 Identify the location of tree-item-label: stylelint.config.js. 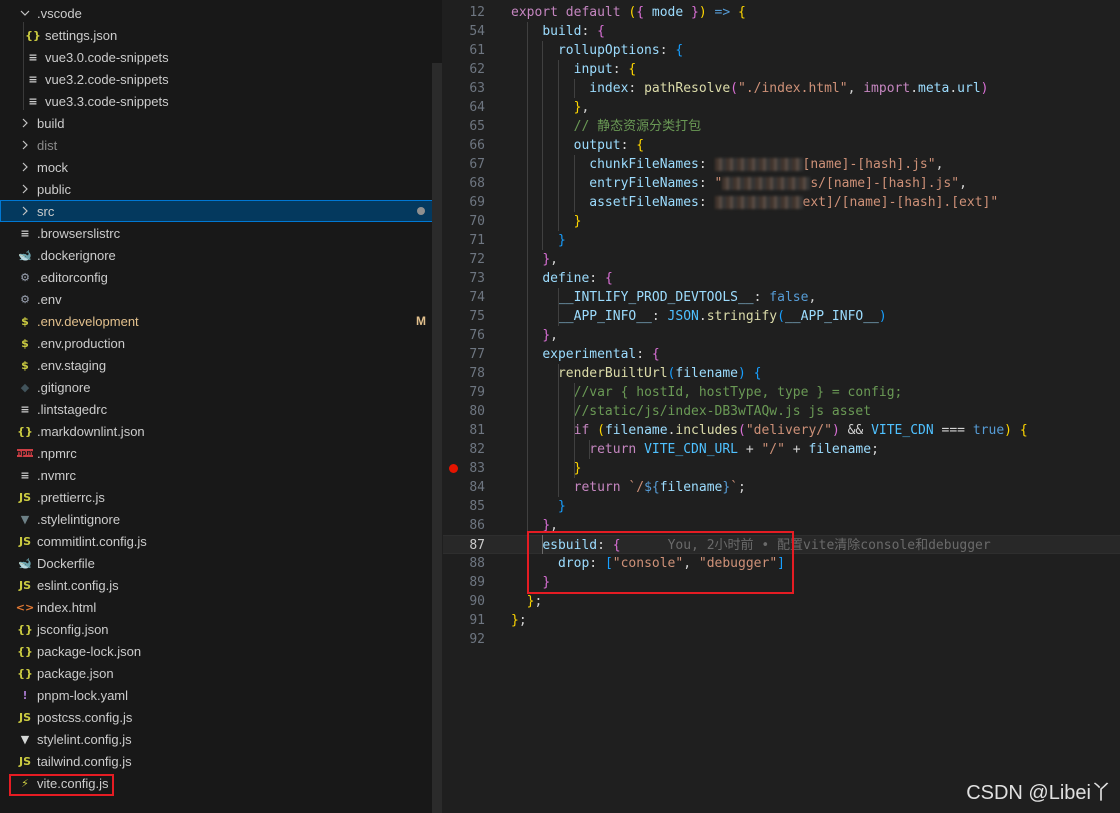
(84, 739).